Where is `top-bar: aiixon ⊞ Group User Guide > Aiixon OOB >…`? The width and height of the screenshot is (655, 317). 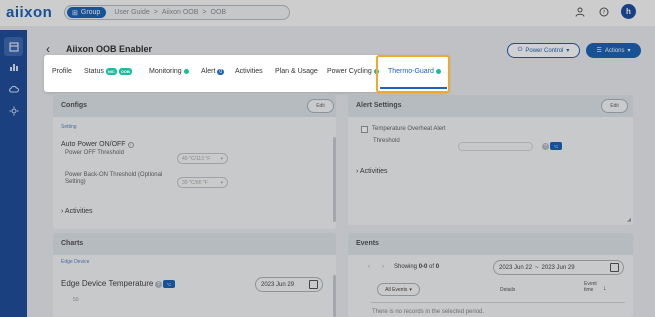 top-bar: aiixon ⊞ Group User Guide > Aiixon OOB >… is located at coordinates (327, 13).